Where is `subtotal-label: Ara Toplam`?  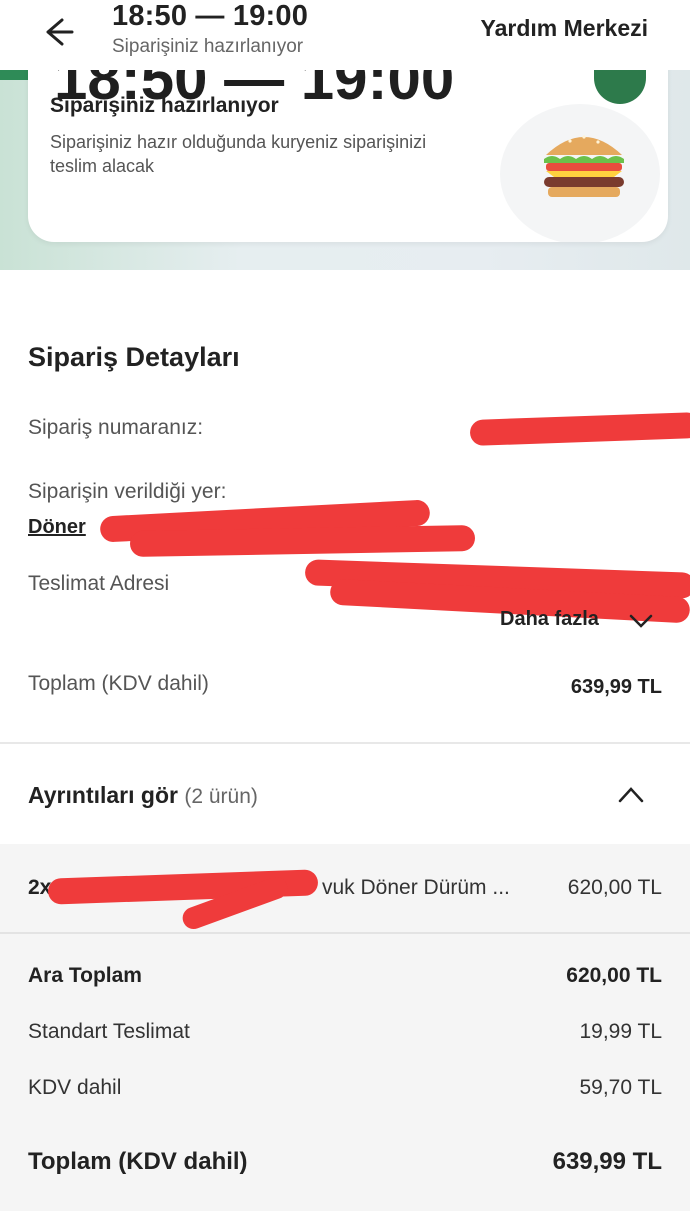
subtotal-label: Ara Toplam is located at coordinates (85, 975).